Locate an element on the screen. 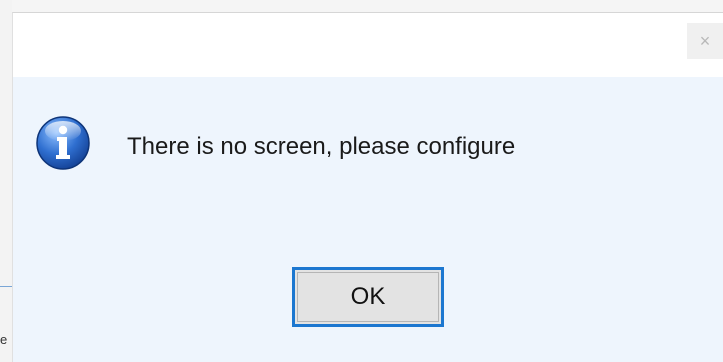 The image size is (723, 362). background-window-edge: e is located at coordinates (6, 181).